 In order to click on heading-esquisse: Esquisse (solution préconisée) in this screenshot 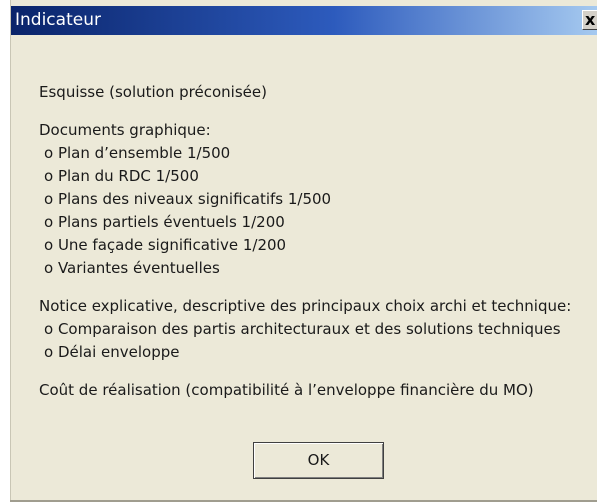, I will do `click(153, 92)`.